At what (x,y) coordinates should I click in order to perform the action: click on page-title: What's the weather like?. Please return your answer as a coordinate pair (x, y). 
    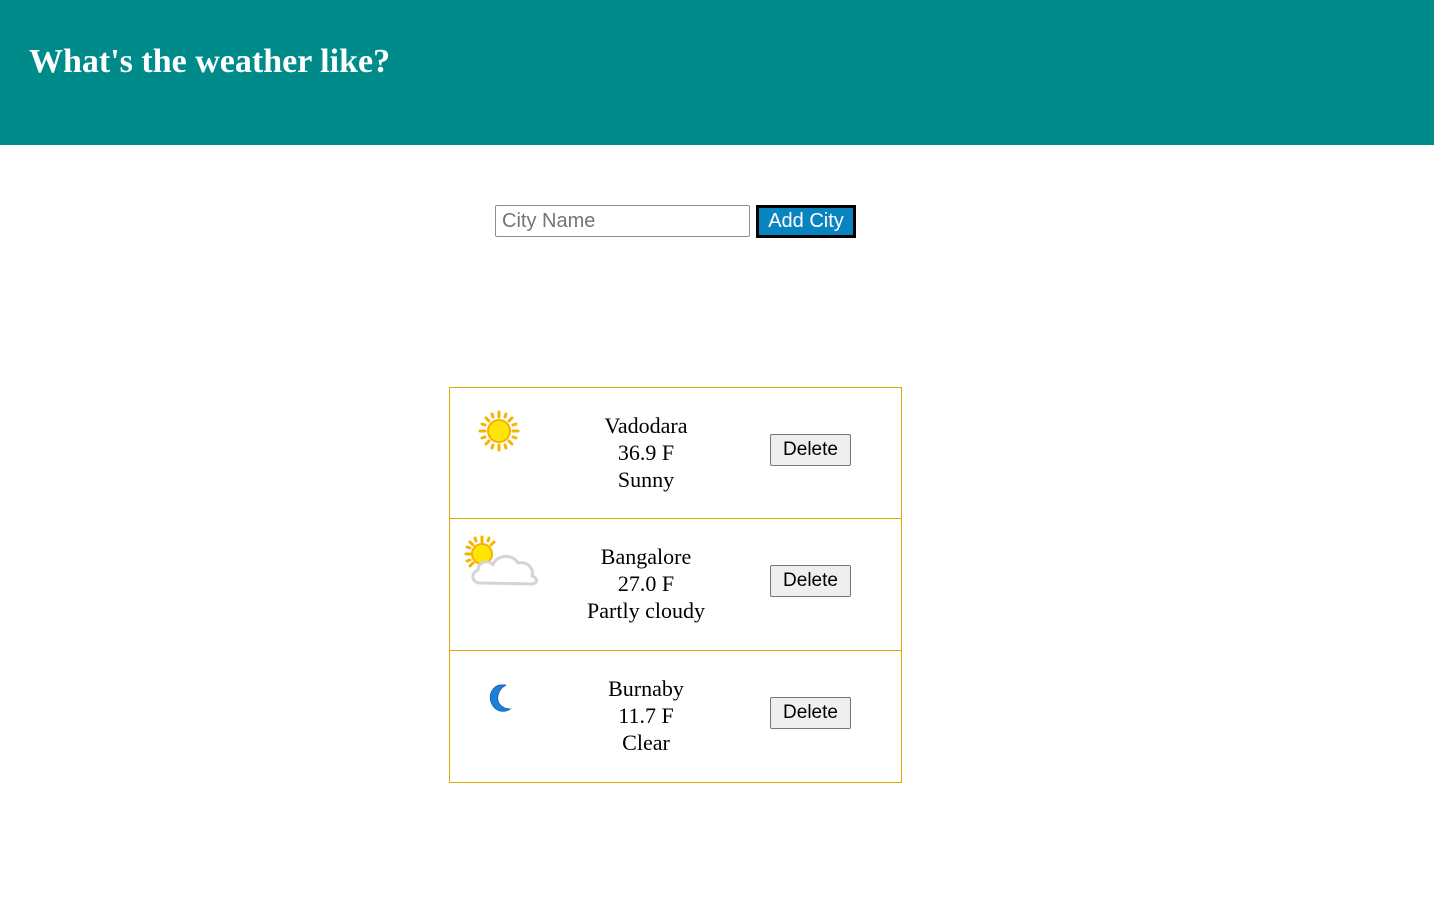
    Looking at the image, I should click on (210, 61).